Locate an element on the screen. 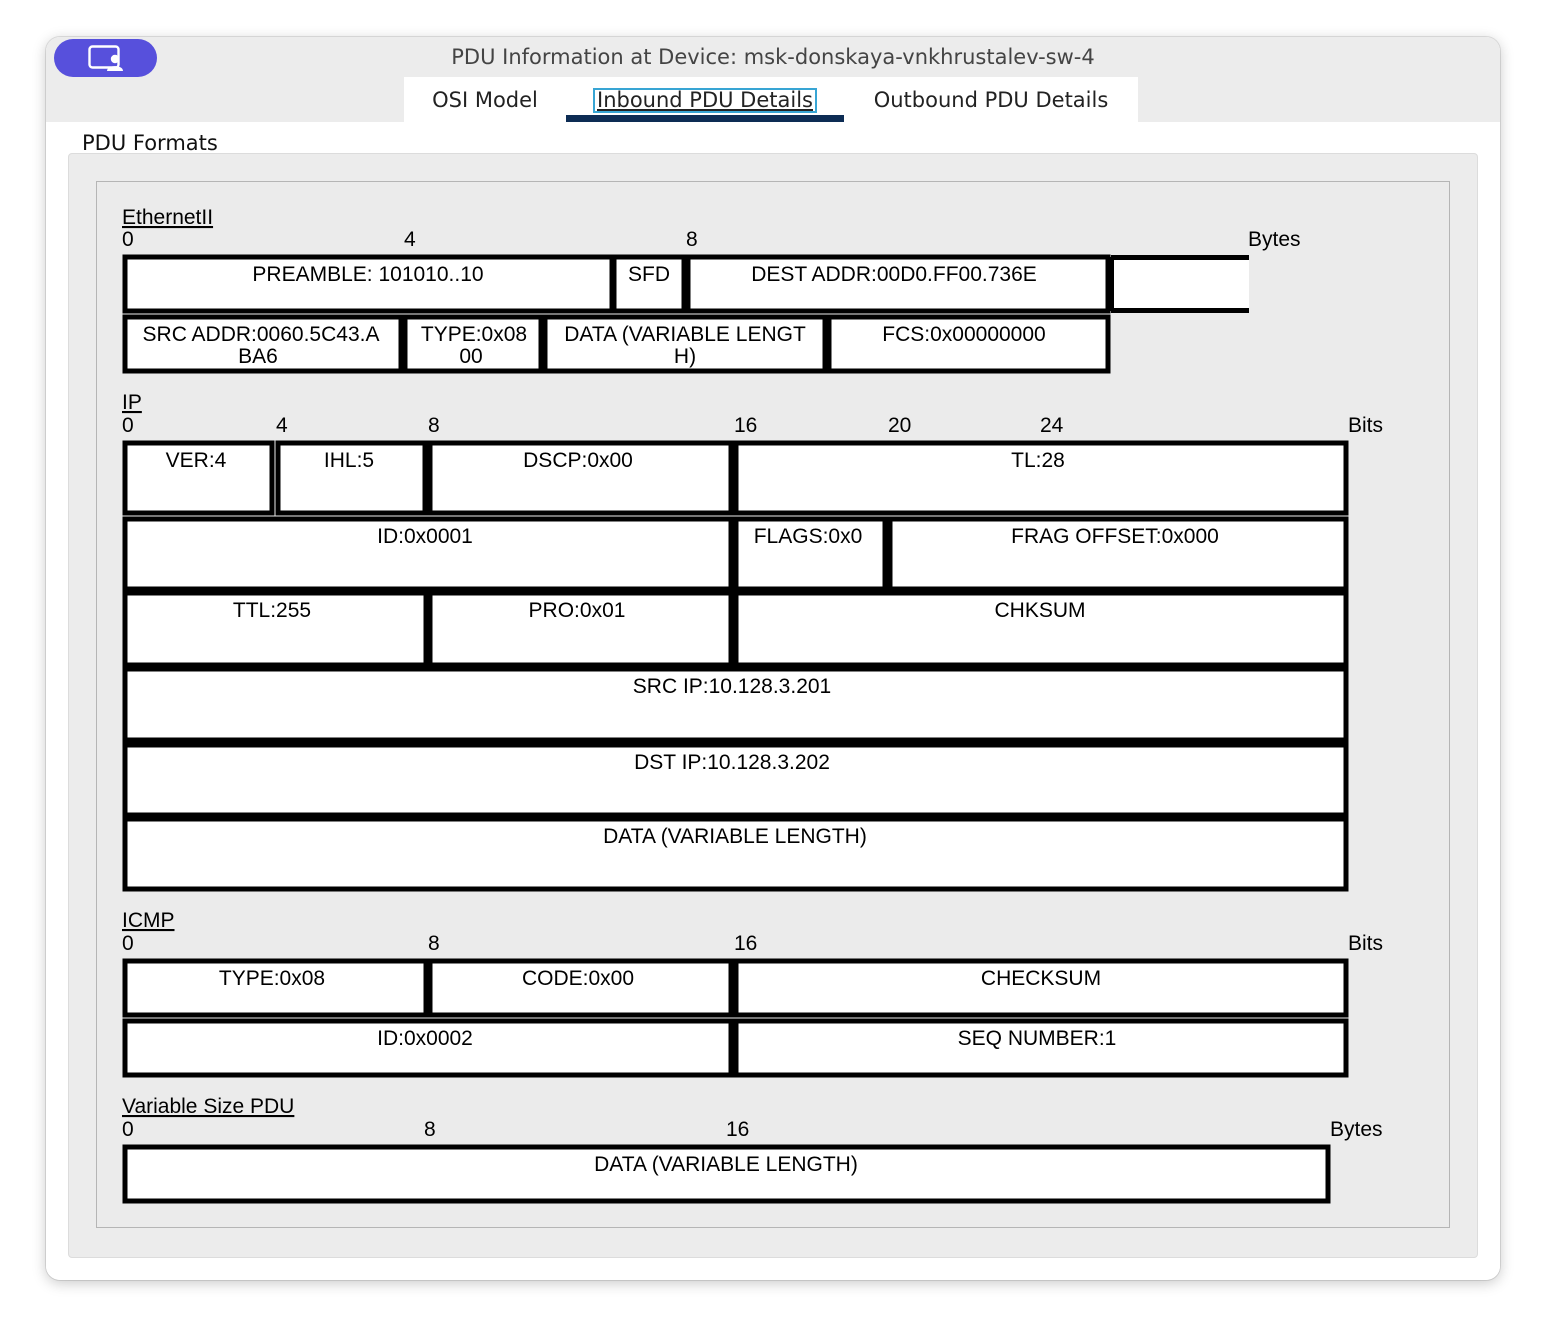 The width and height of the screenshot is (1546, 1334). ip-frag-offset-label: FRAG OFFSET:0x000 is located at coordinates (1115, 536).